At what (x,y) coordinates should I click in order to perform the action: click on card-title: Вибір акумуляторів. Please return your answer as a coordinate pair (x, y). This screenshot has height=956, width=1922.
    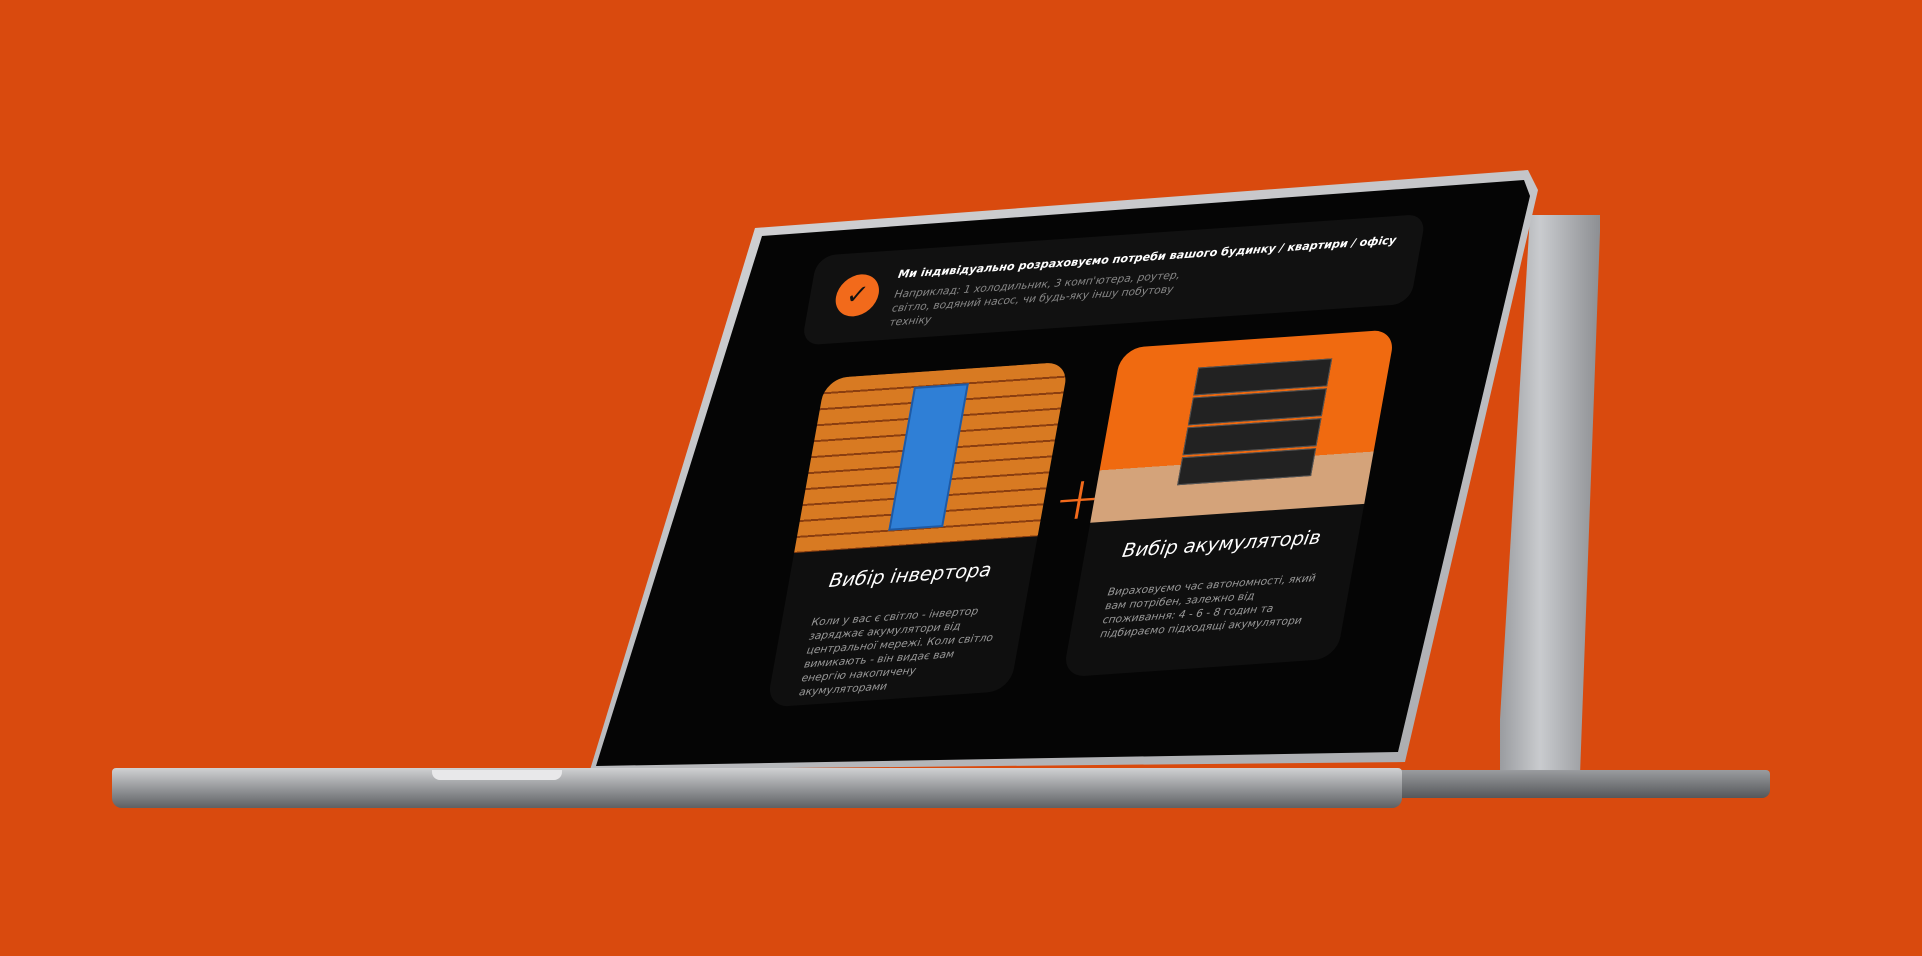
    Looking at the image, I should click on (1221, 544).